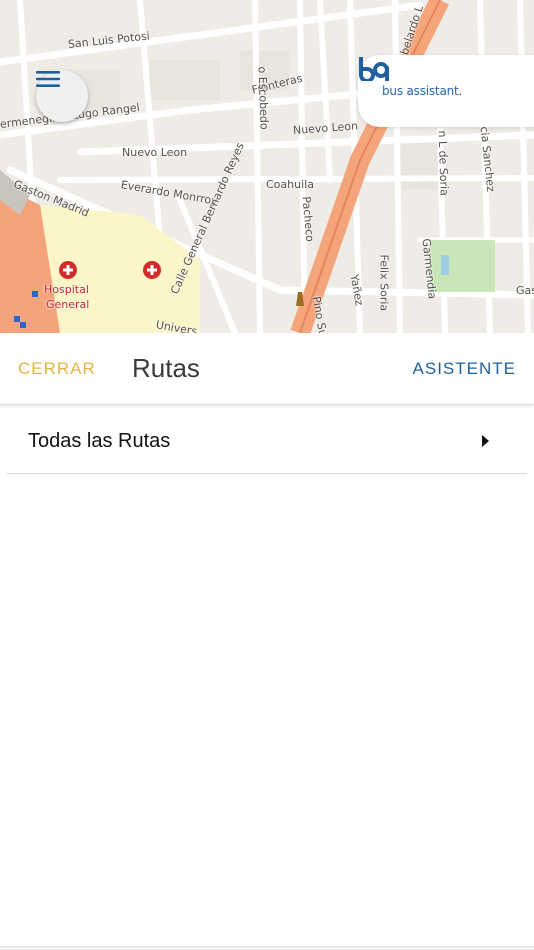 The height and width of the screenshot is (950, 534). Describe the element at coordinates (267, 369) in the screenshot. I see `routes-header: CERRAR Rutas ASISTENTE` at that location.